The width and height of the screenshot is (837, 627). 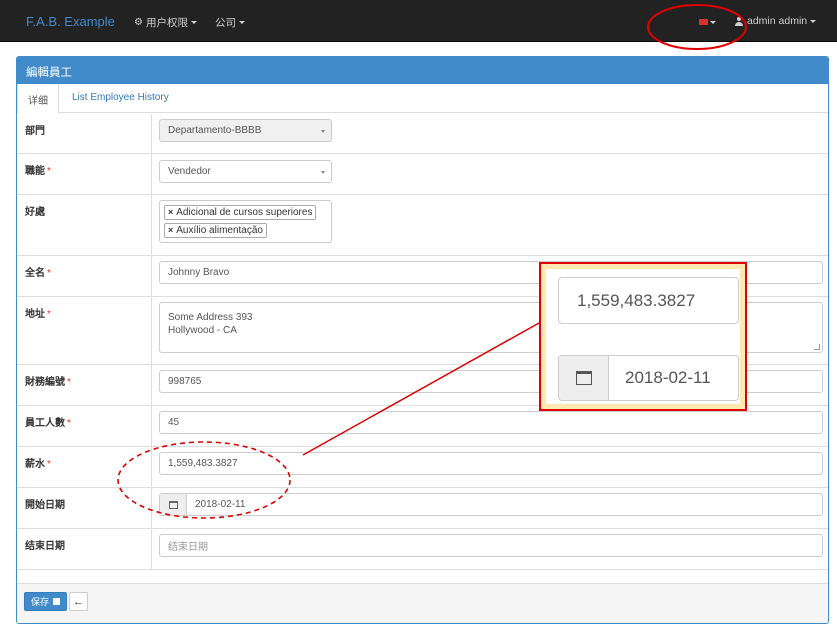 I want to click on user-menu: admin admin, so click(x=776, y=21).